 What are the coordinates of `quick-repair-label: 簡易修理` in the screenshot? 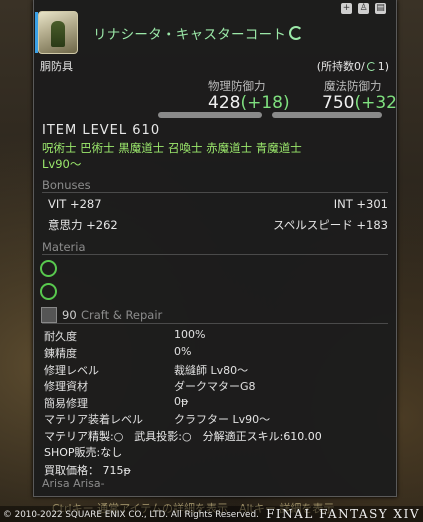 It's located at (66, 403).